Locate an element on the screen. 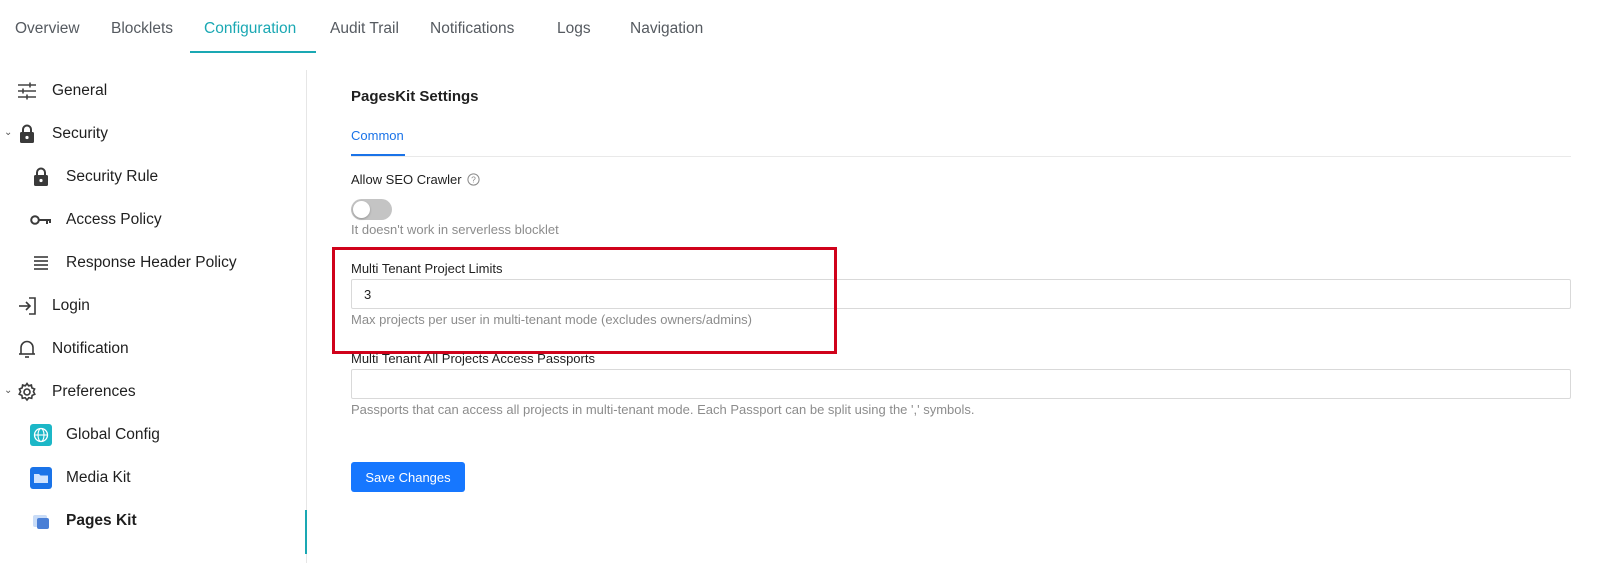 This screenshot has width=1600, height=563. sidebar-item-response-header-policy: Response Header Policy is located at coordinates (133, 263).